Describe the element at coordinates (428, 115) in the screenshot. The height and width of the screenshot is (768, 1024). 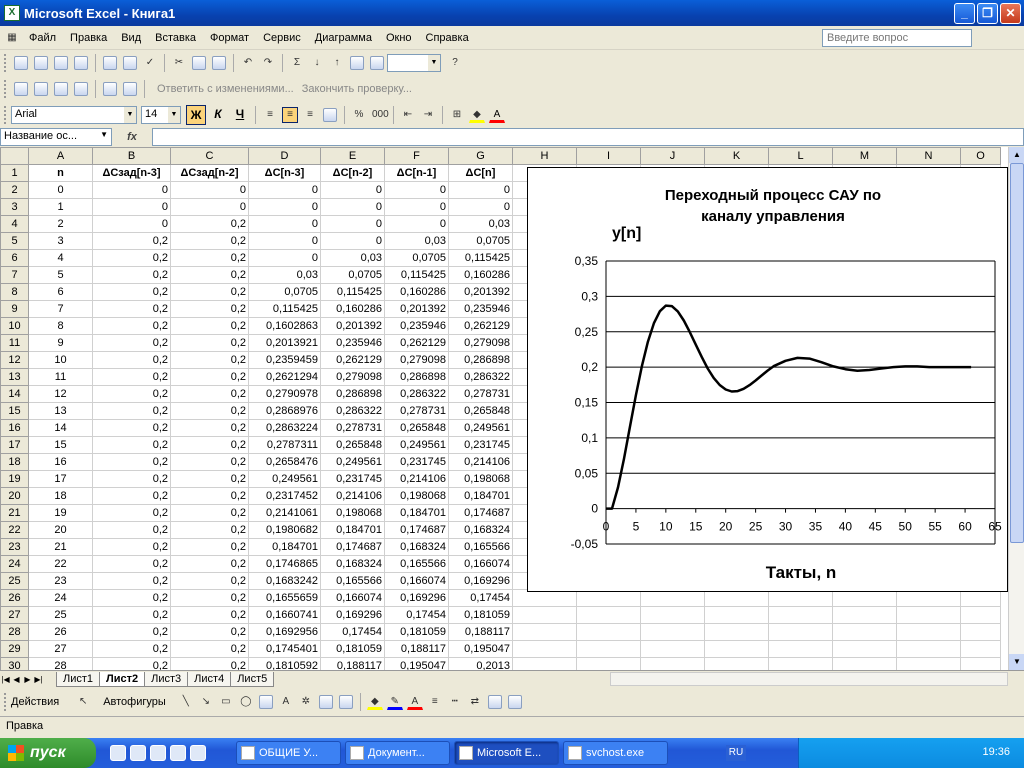
I see `outdent-icon: ⇥` at that location.